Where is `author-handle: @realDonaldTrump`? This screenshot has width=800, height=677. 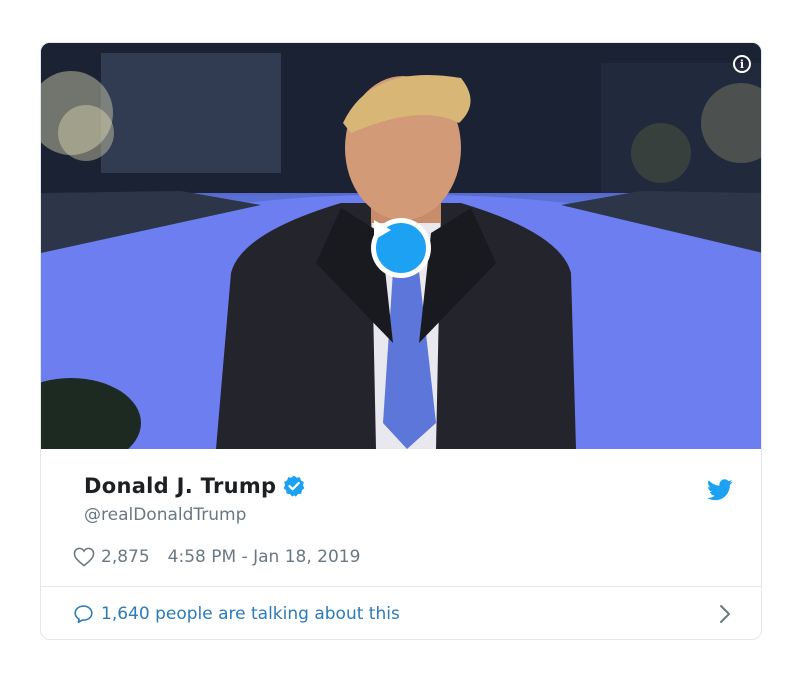
author-handle: @realDonaldTrump is located at coordinates (165, 515).